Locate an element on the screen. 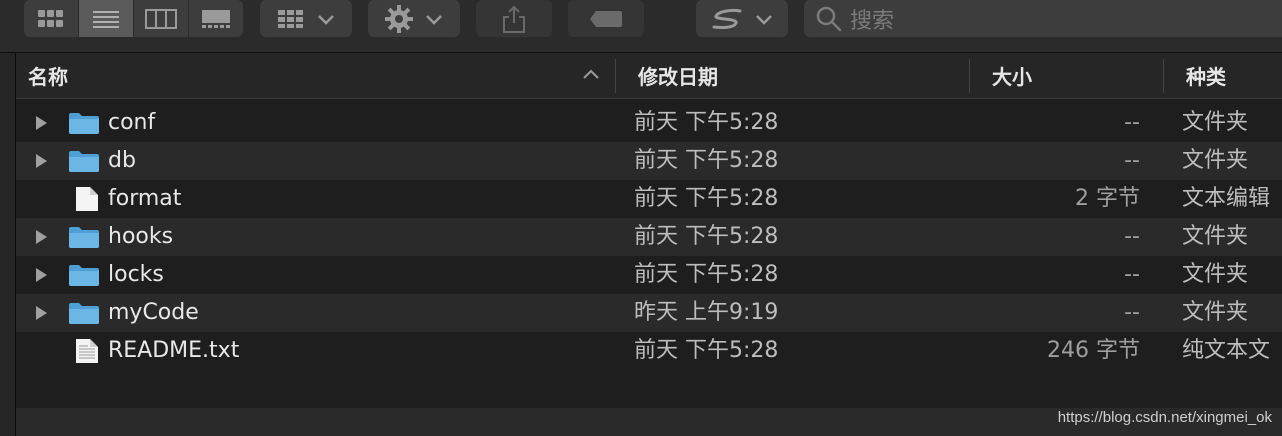 This screenshot has width=1282, height=436. column-kind-header: 种类 is located at coordinates (1206, 75).